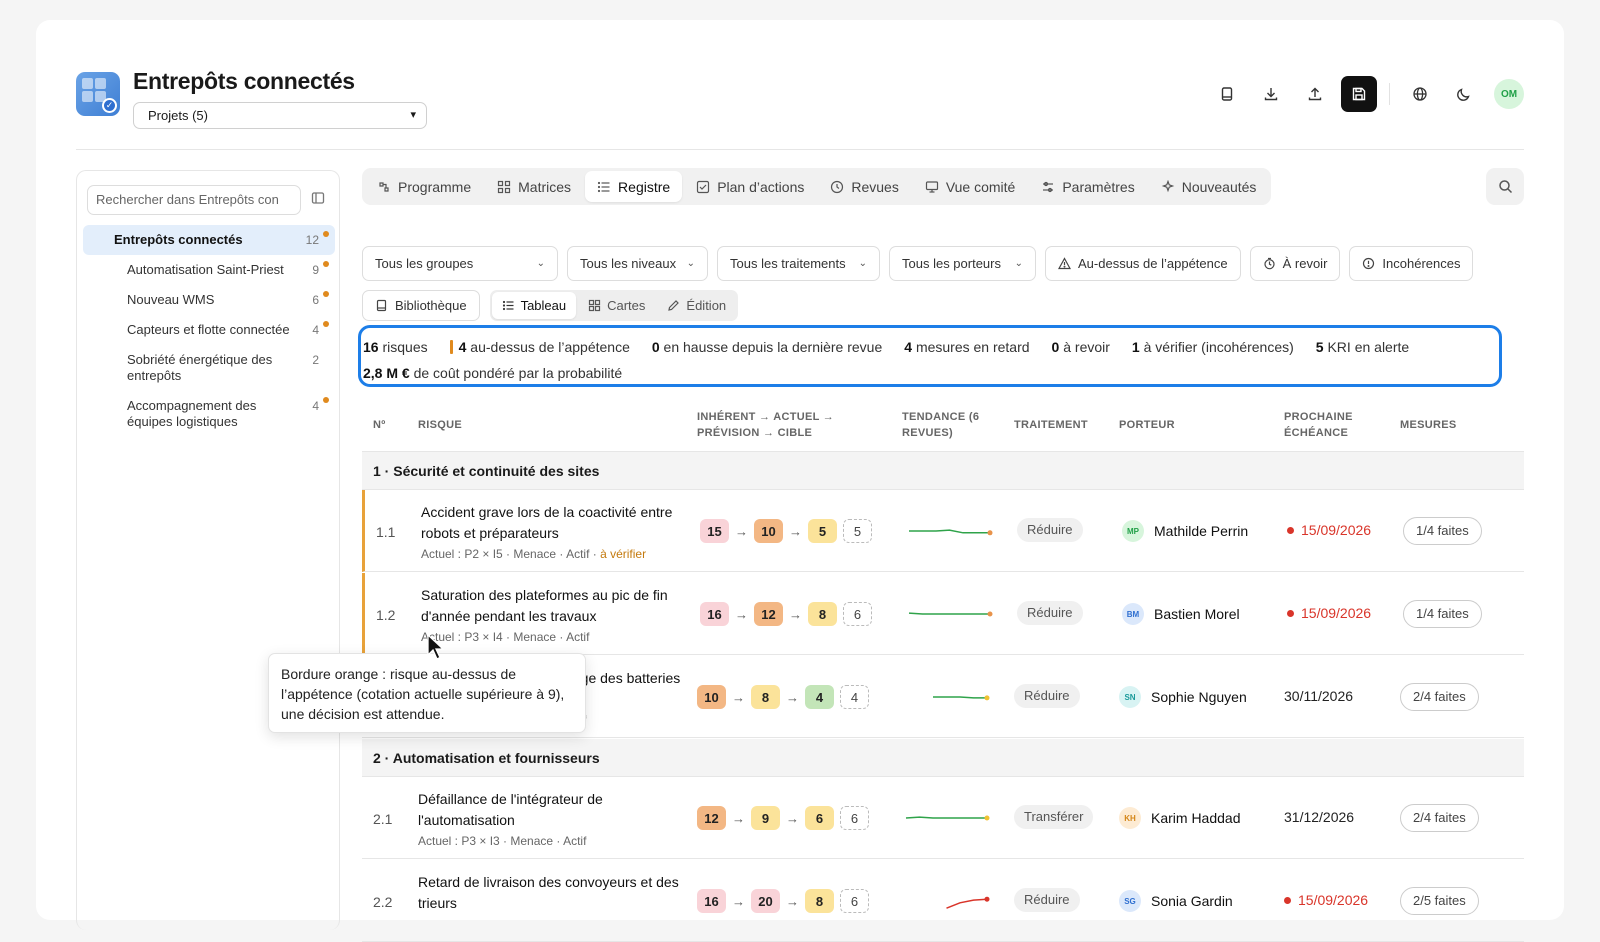  Describe the element at coordinates (1421, 263) in the screenshot. I see `filter-inconsistencies-label: Incohérences` at that location.